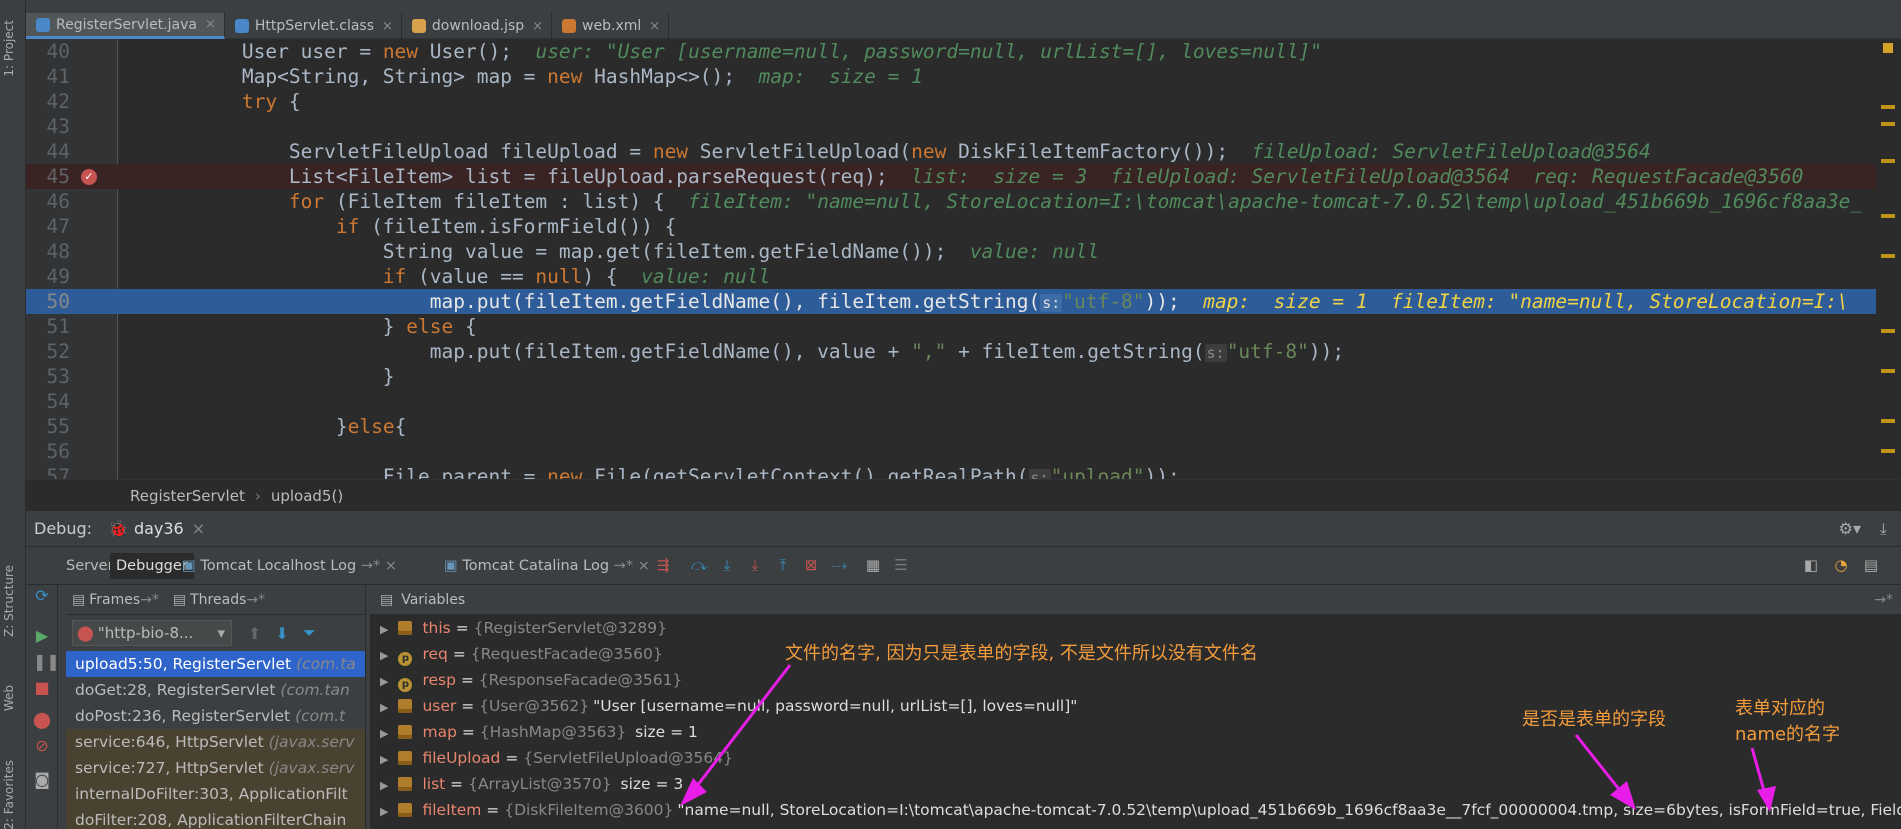 This screenshot has width=1901, height=829. Describe the element at coordinates (963, 401) in the screenshot. I see `code-line: 54` at that location.